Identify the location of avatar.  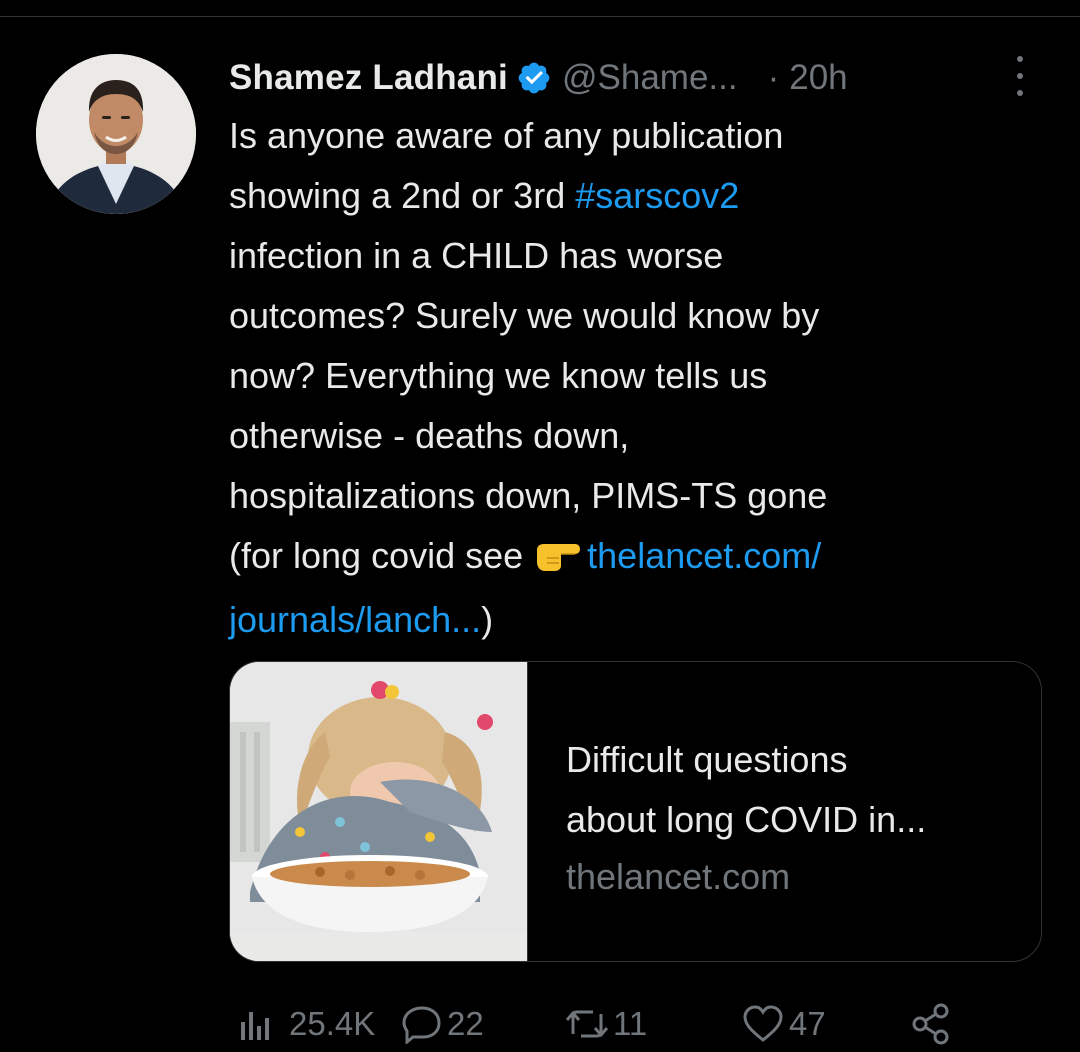
(116, 134).